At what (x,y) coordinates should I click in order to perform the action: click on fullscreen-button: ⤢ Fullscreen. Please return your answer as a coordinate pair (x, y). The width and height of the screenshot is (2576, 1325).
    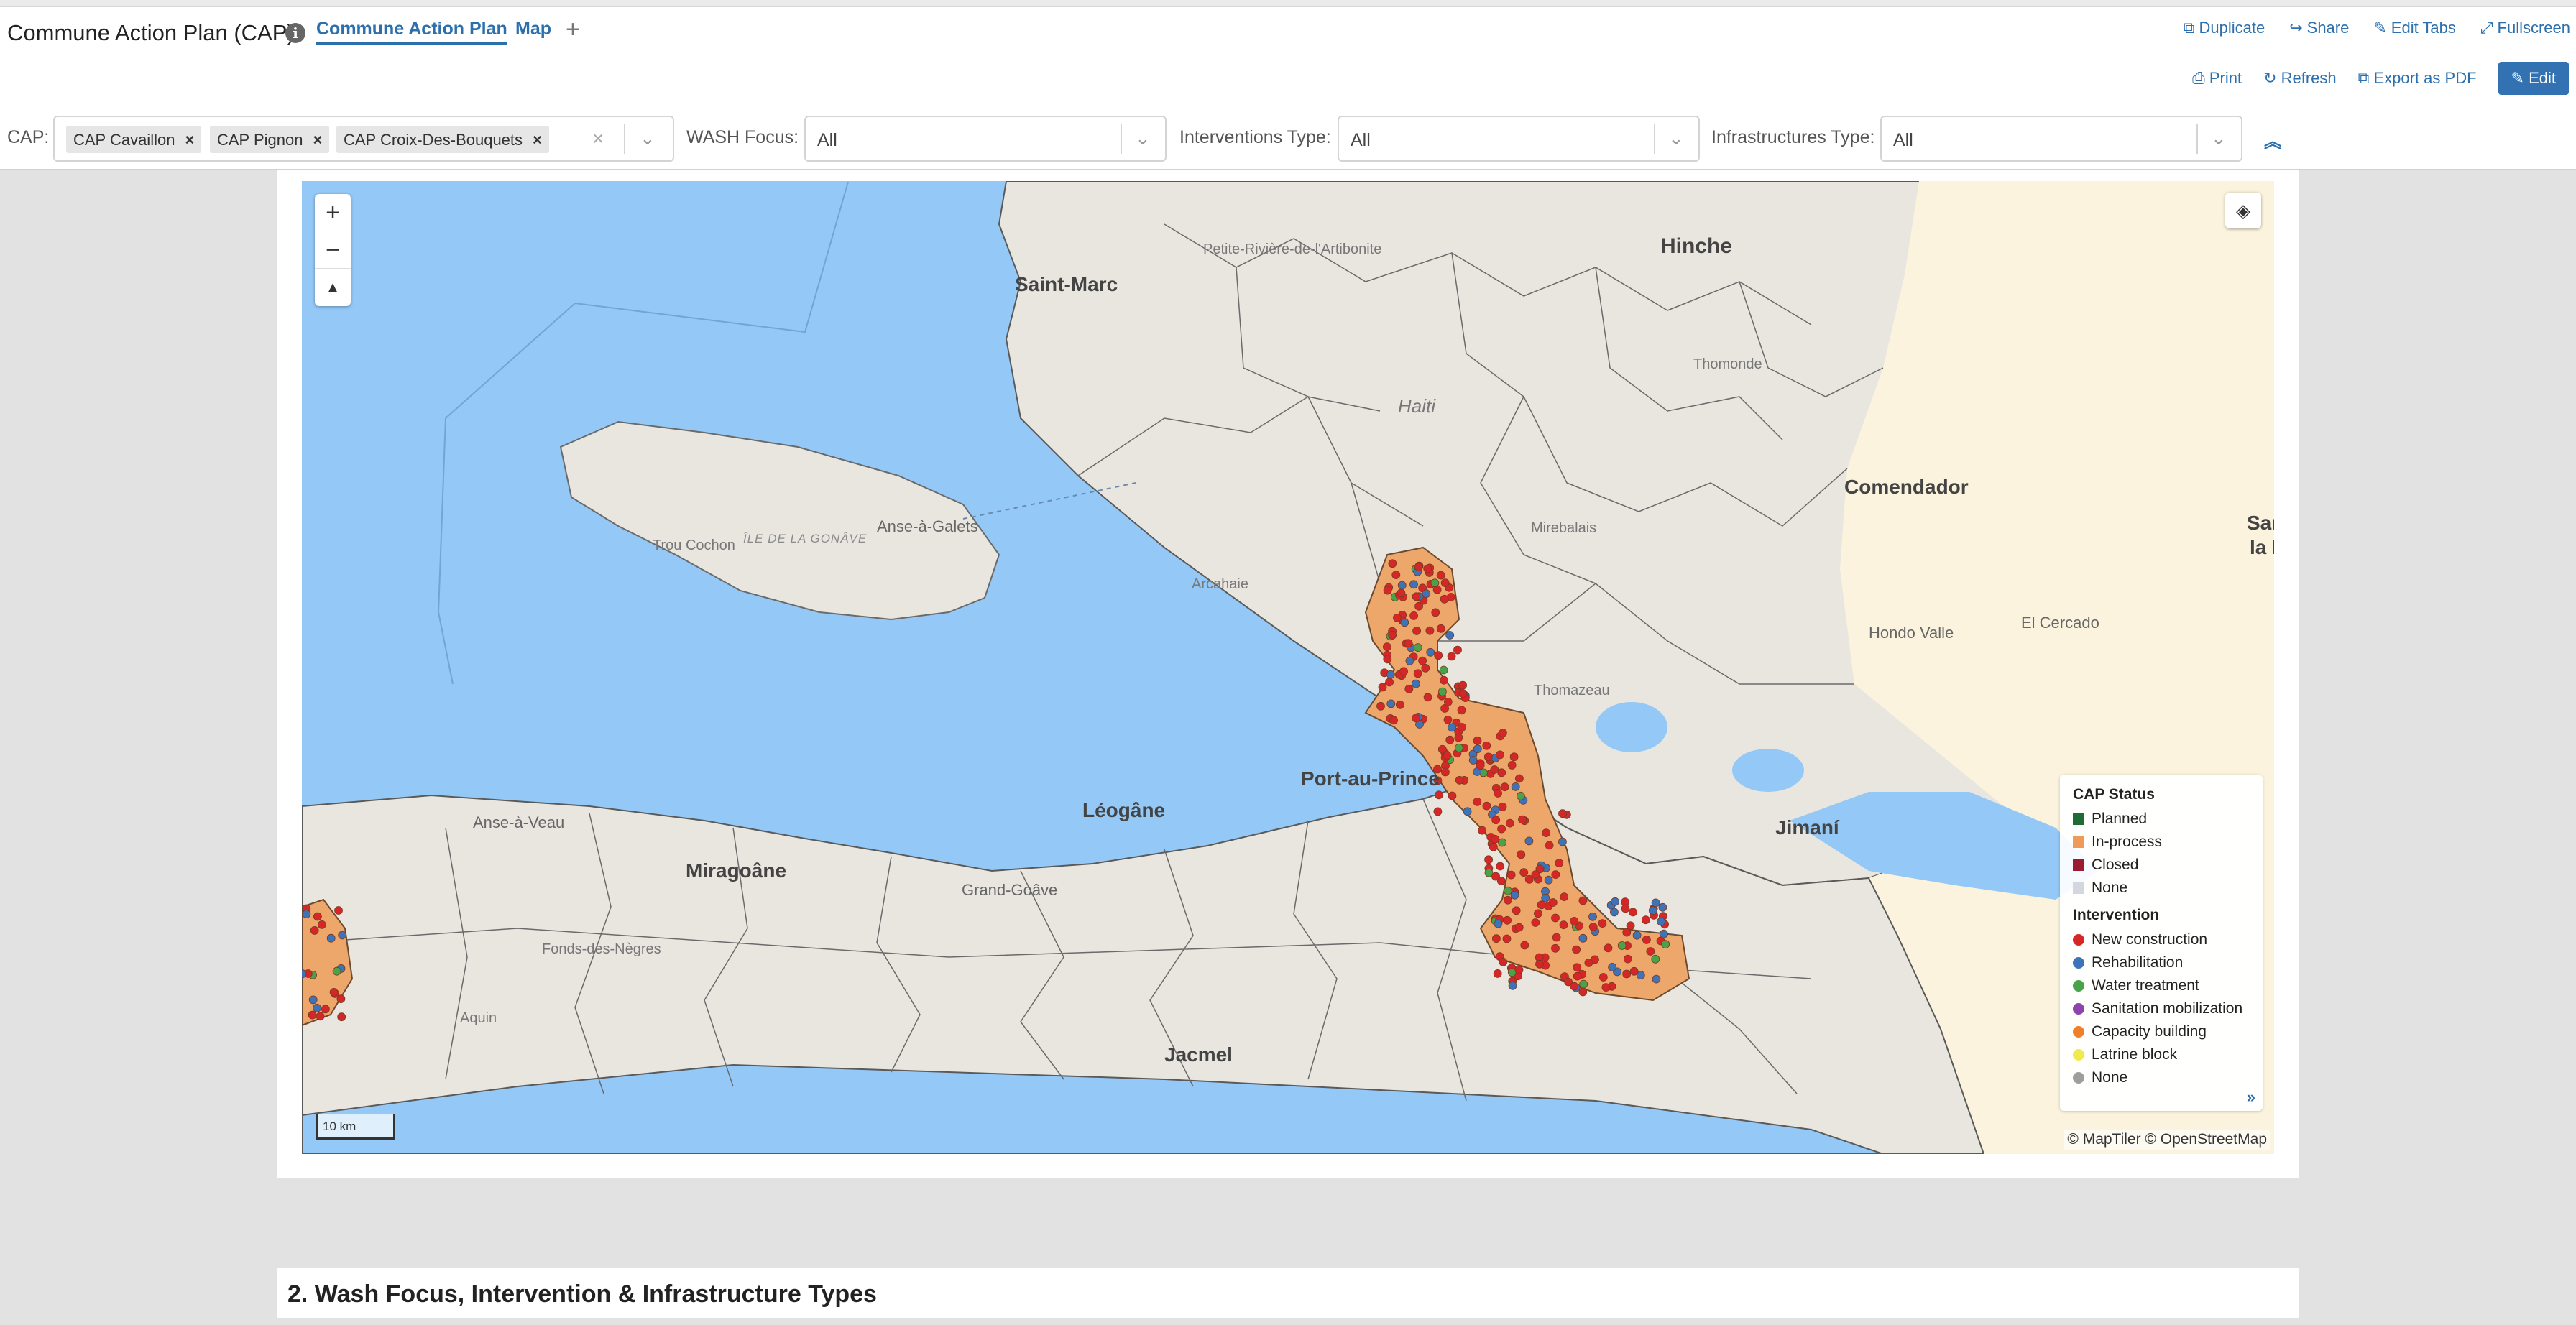
    Looking at the image, I should click on (2525, 28).